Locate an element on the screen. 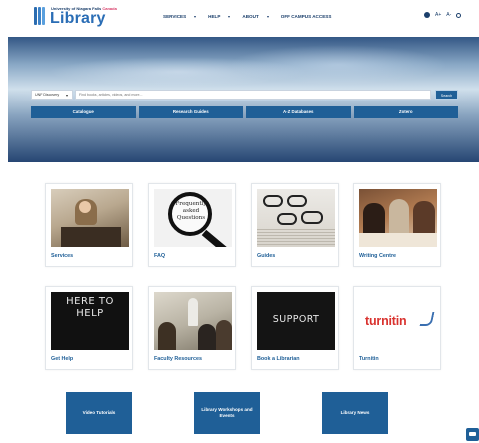  card-writing-centre: Writing Centre is located at coordinates (397, 225).